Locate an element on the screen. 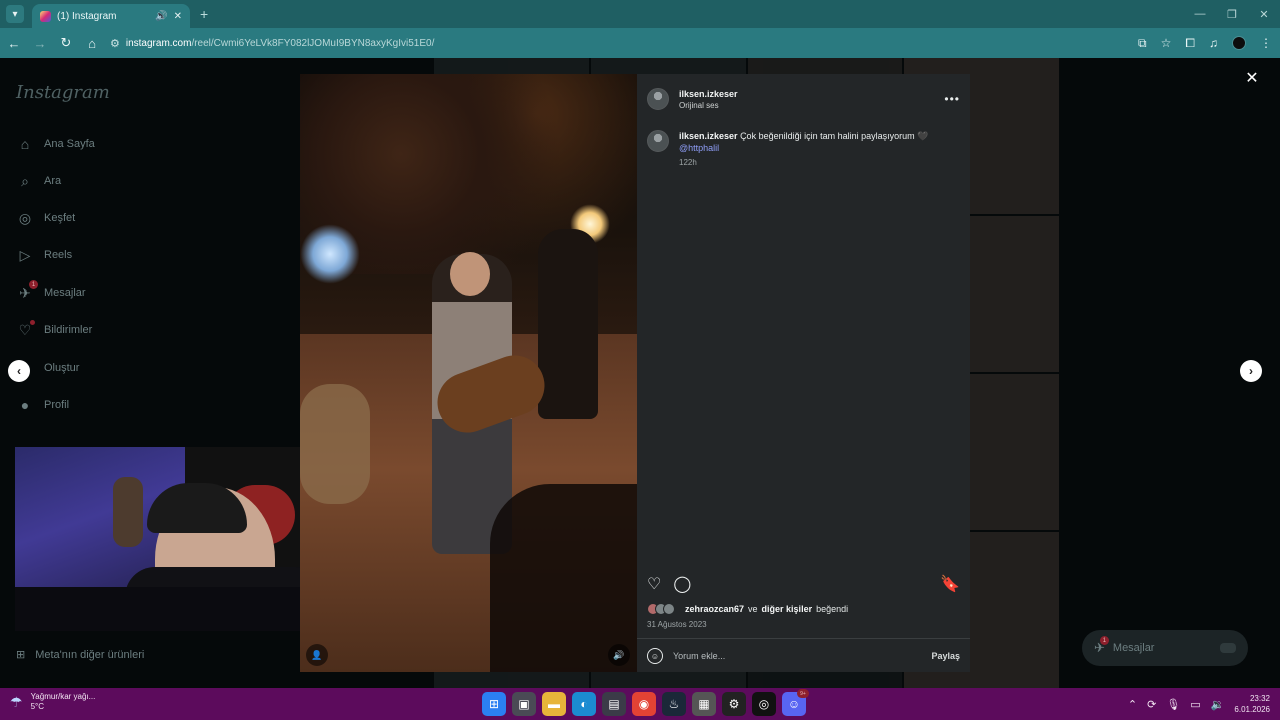  sidebar-item-label: Ana Sayfa is located at coordinates (69, 144).